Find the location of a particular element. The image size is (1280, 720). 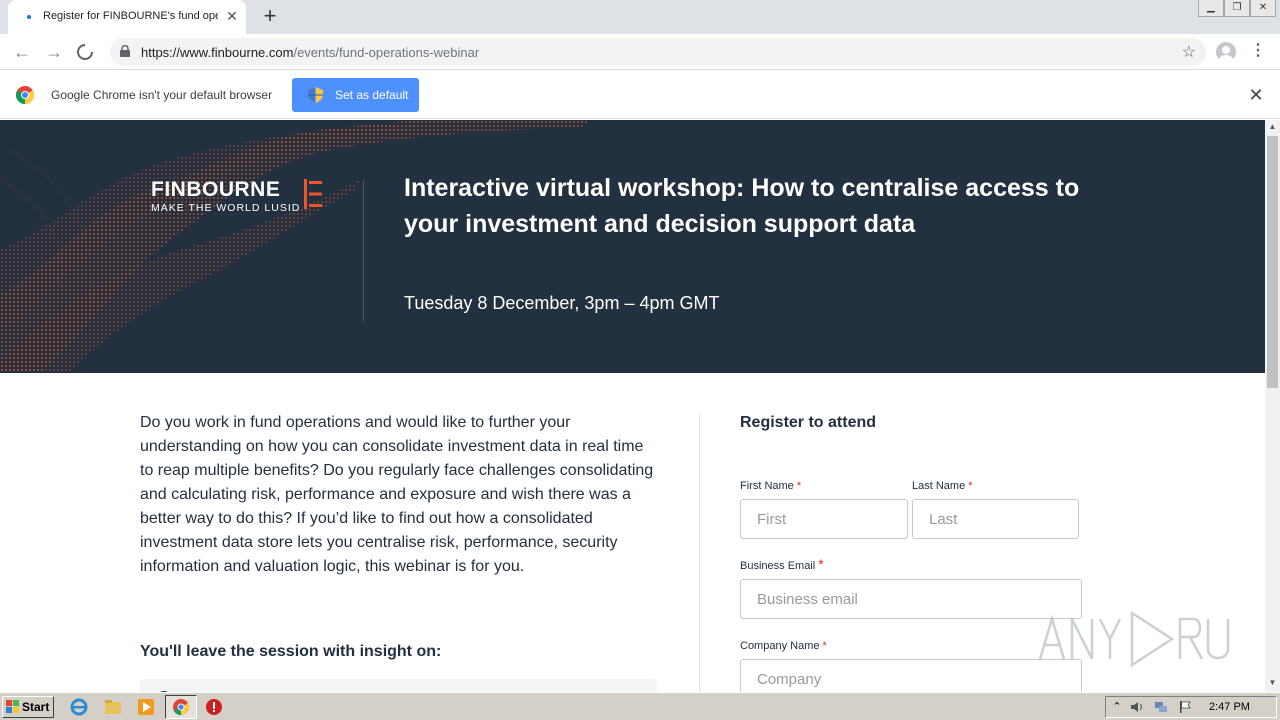

taskbar-clock: 2:47 PM is located at coordinates (1229, 707).